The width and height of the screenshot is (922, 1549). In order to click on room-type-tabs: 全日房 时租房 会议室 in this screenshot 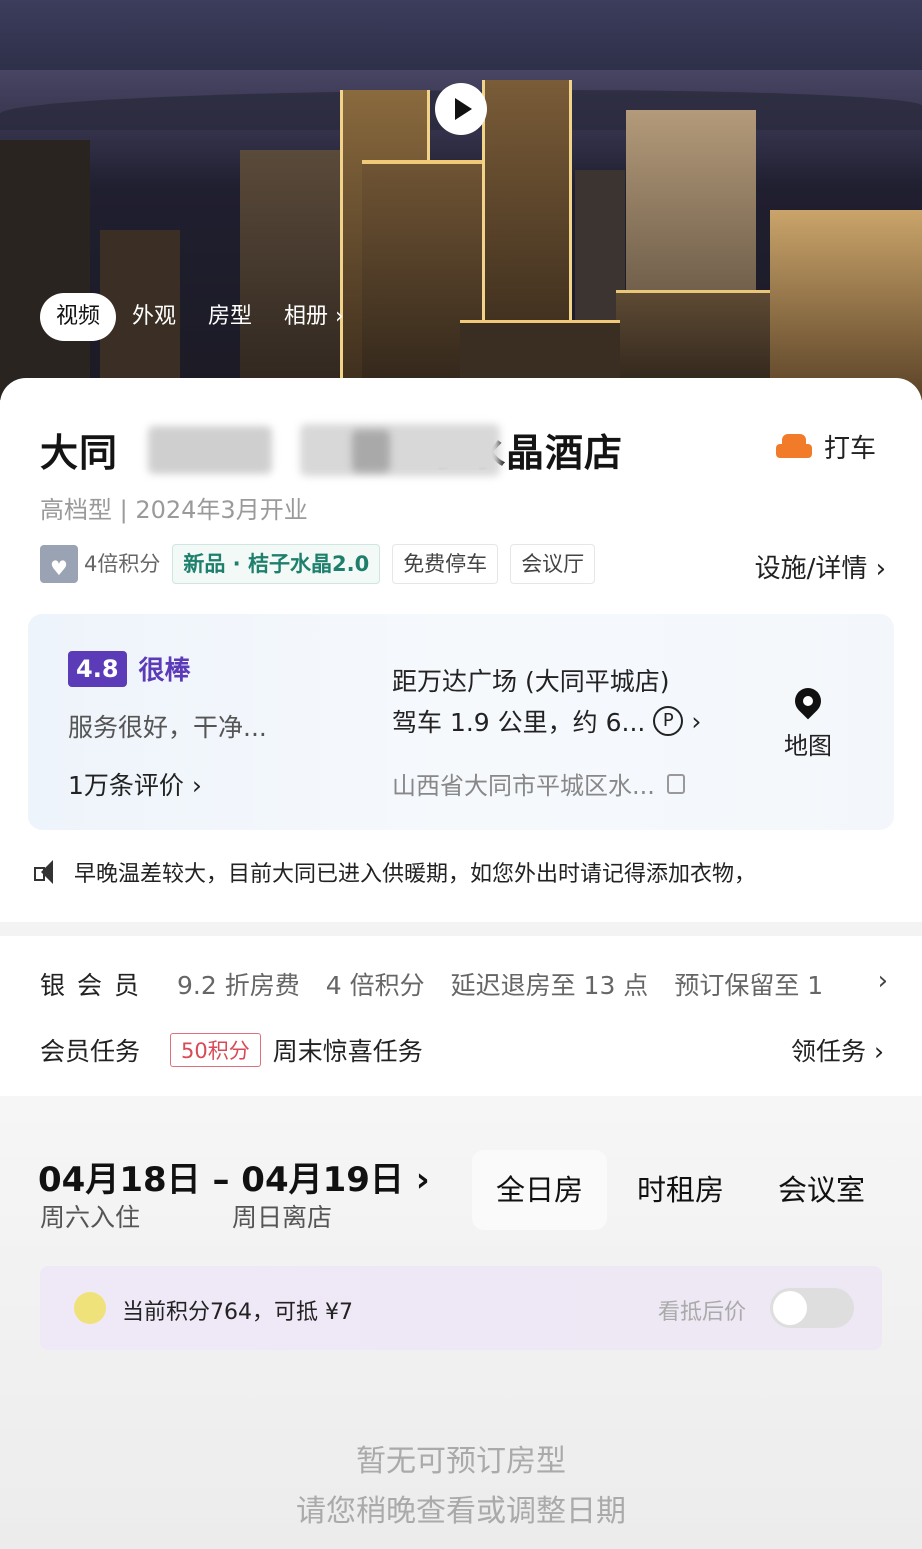, I will do `click(680, 1190)`.